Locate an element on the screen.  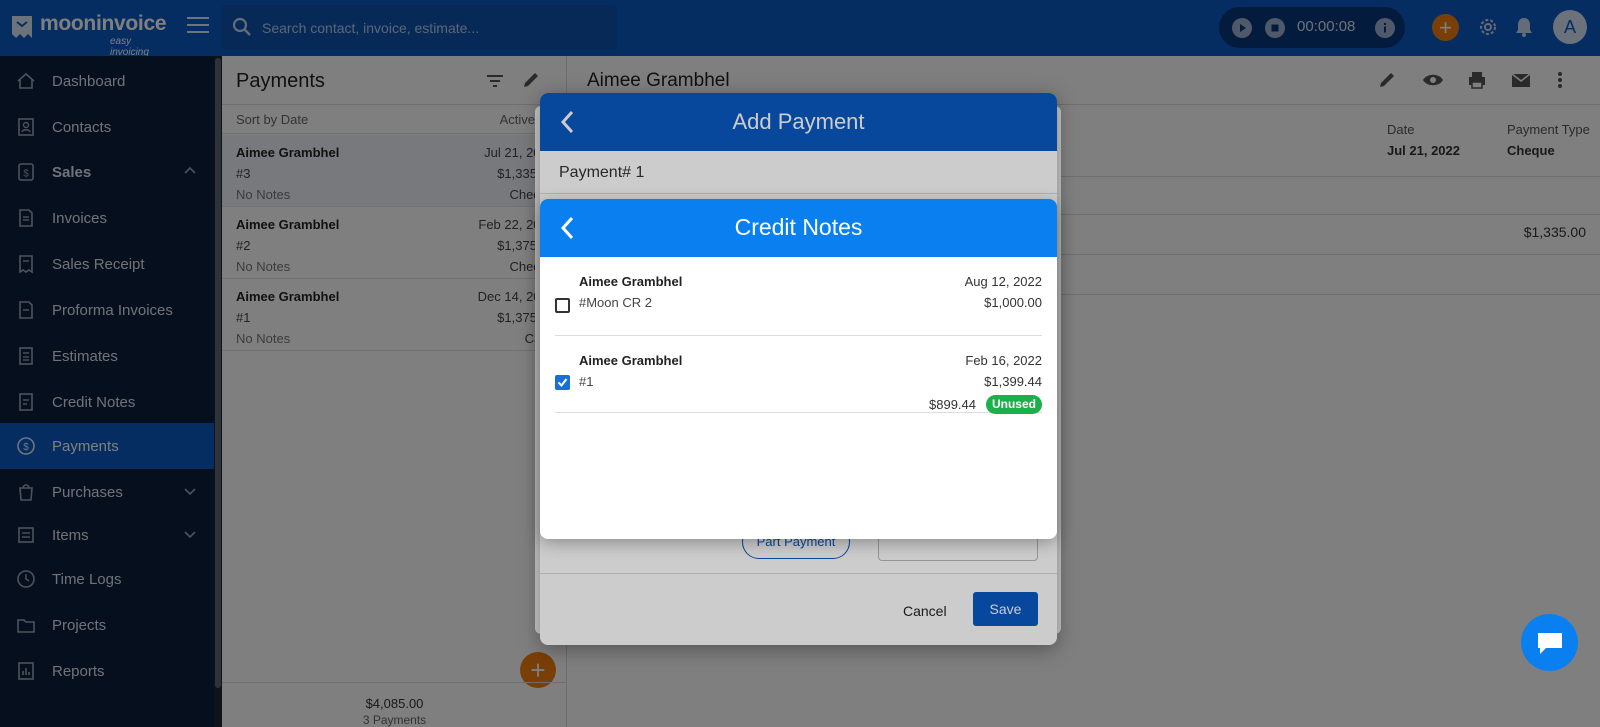
check-icon is located at coordinates (562, 383).